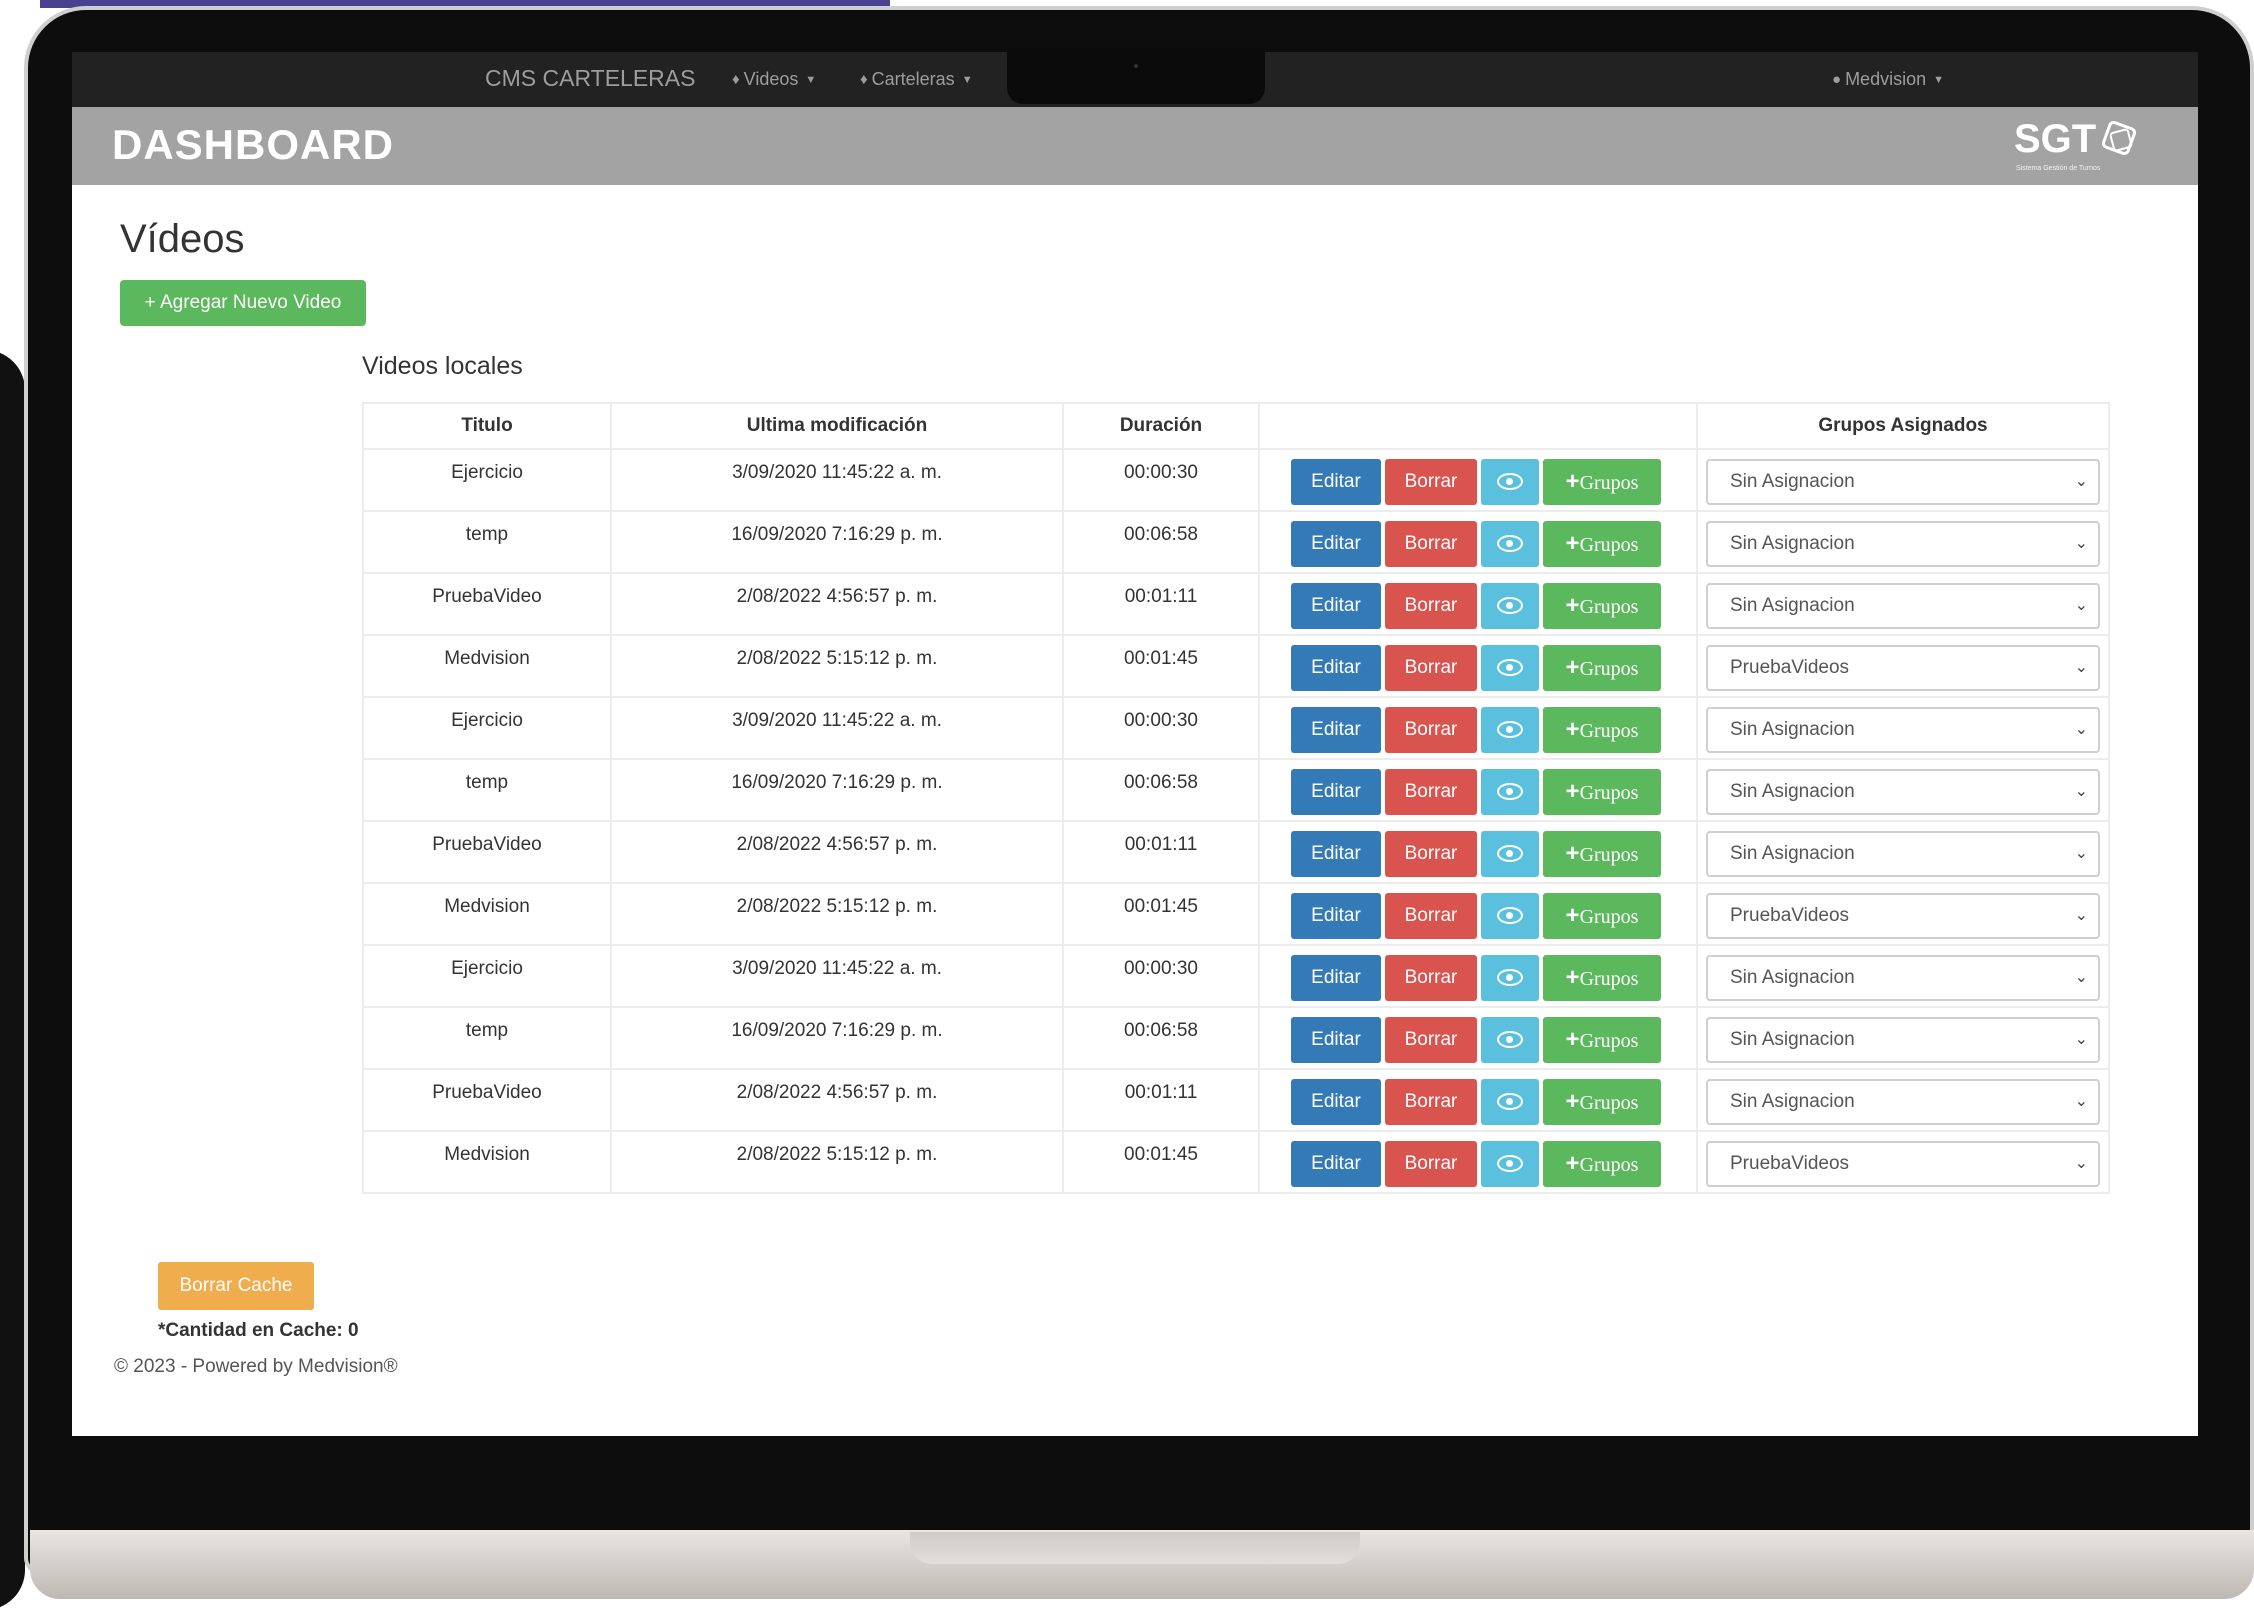 This screenshot has width=2254, height=1610. Describe the element at coordinates (1161, 852) in the screenshot. I see `cell-duration: 00:01:11` at that location.